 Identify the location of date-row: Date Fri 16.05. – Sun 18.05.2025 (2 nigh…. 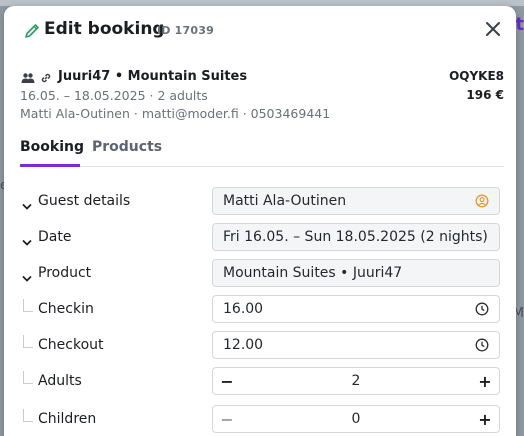
(262, 237).